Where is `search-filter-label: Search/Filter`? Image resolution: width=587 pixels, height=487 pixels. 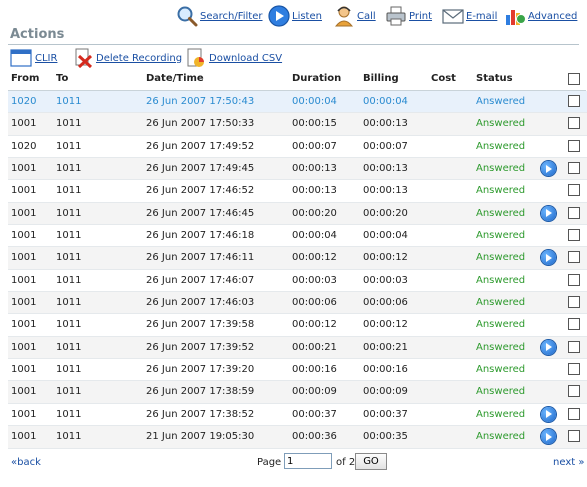 search-filter-label: Search/Filter is located at coordinates (231, 16).